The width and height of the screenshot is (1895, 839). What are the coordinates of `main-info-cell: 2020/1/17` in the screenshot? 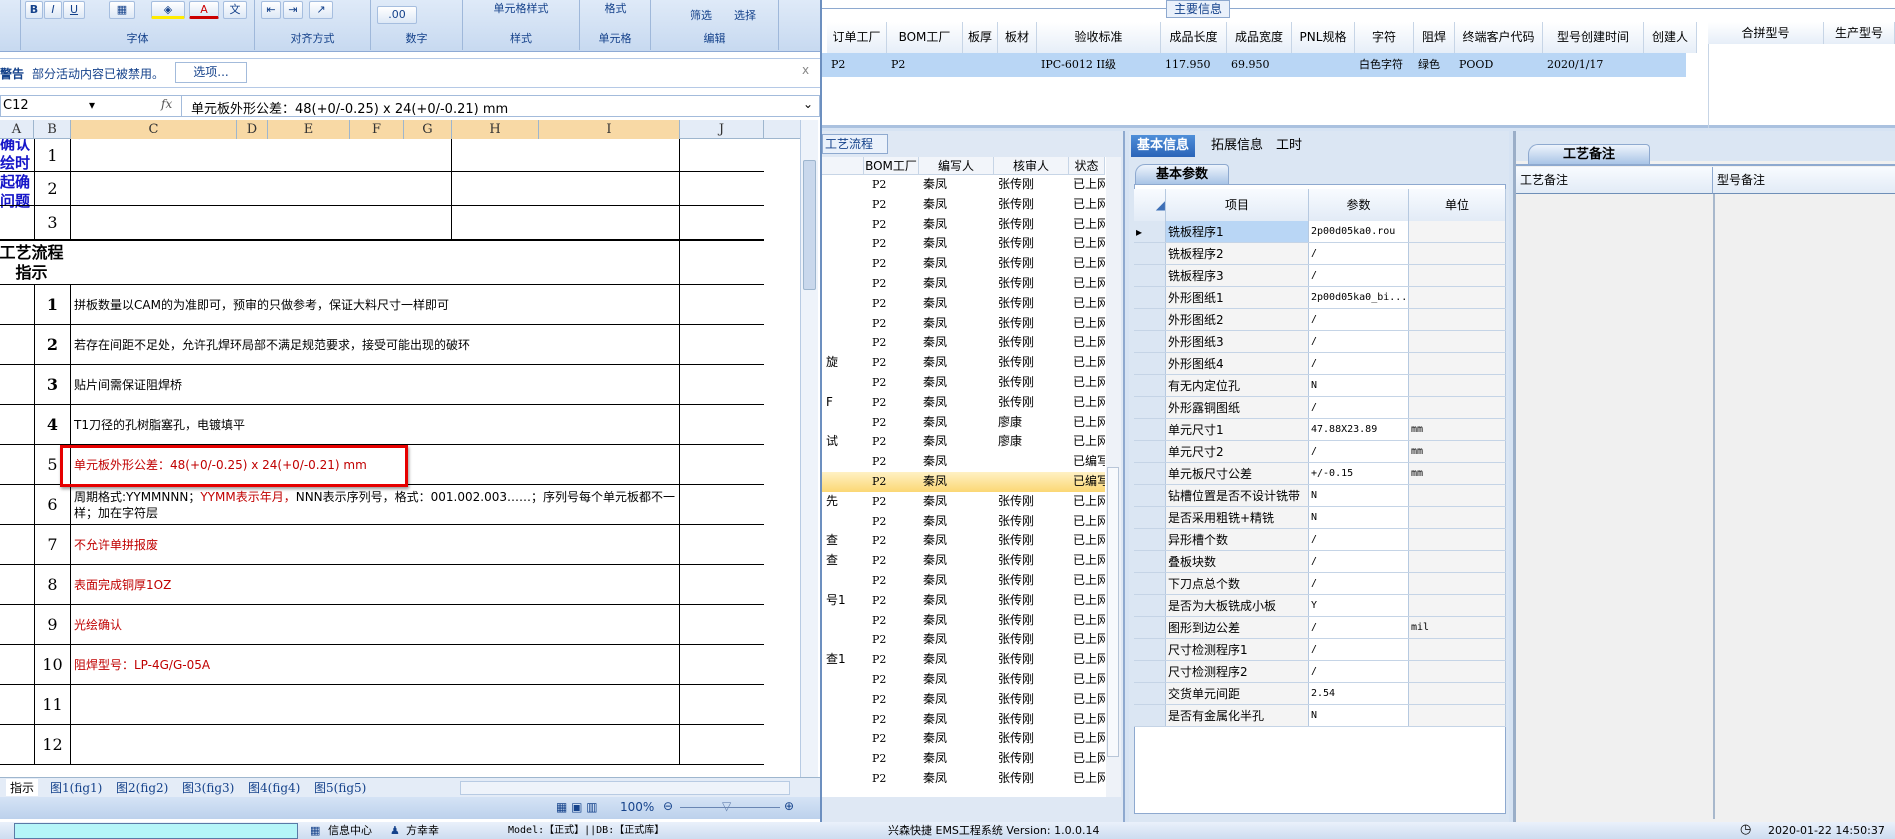 It's located at (1593, 65).